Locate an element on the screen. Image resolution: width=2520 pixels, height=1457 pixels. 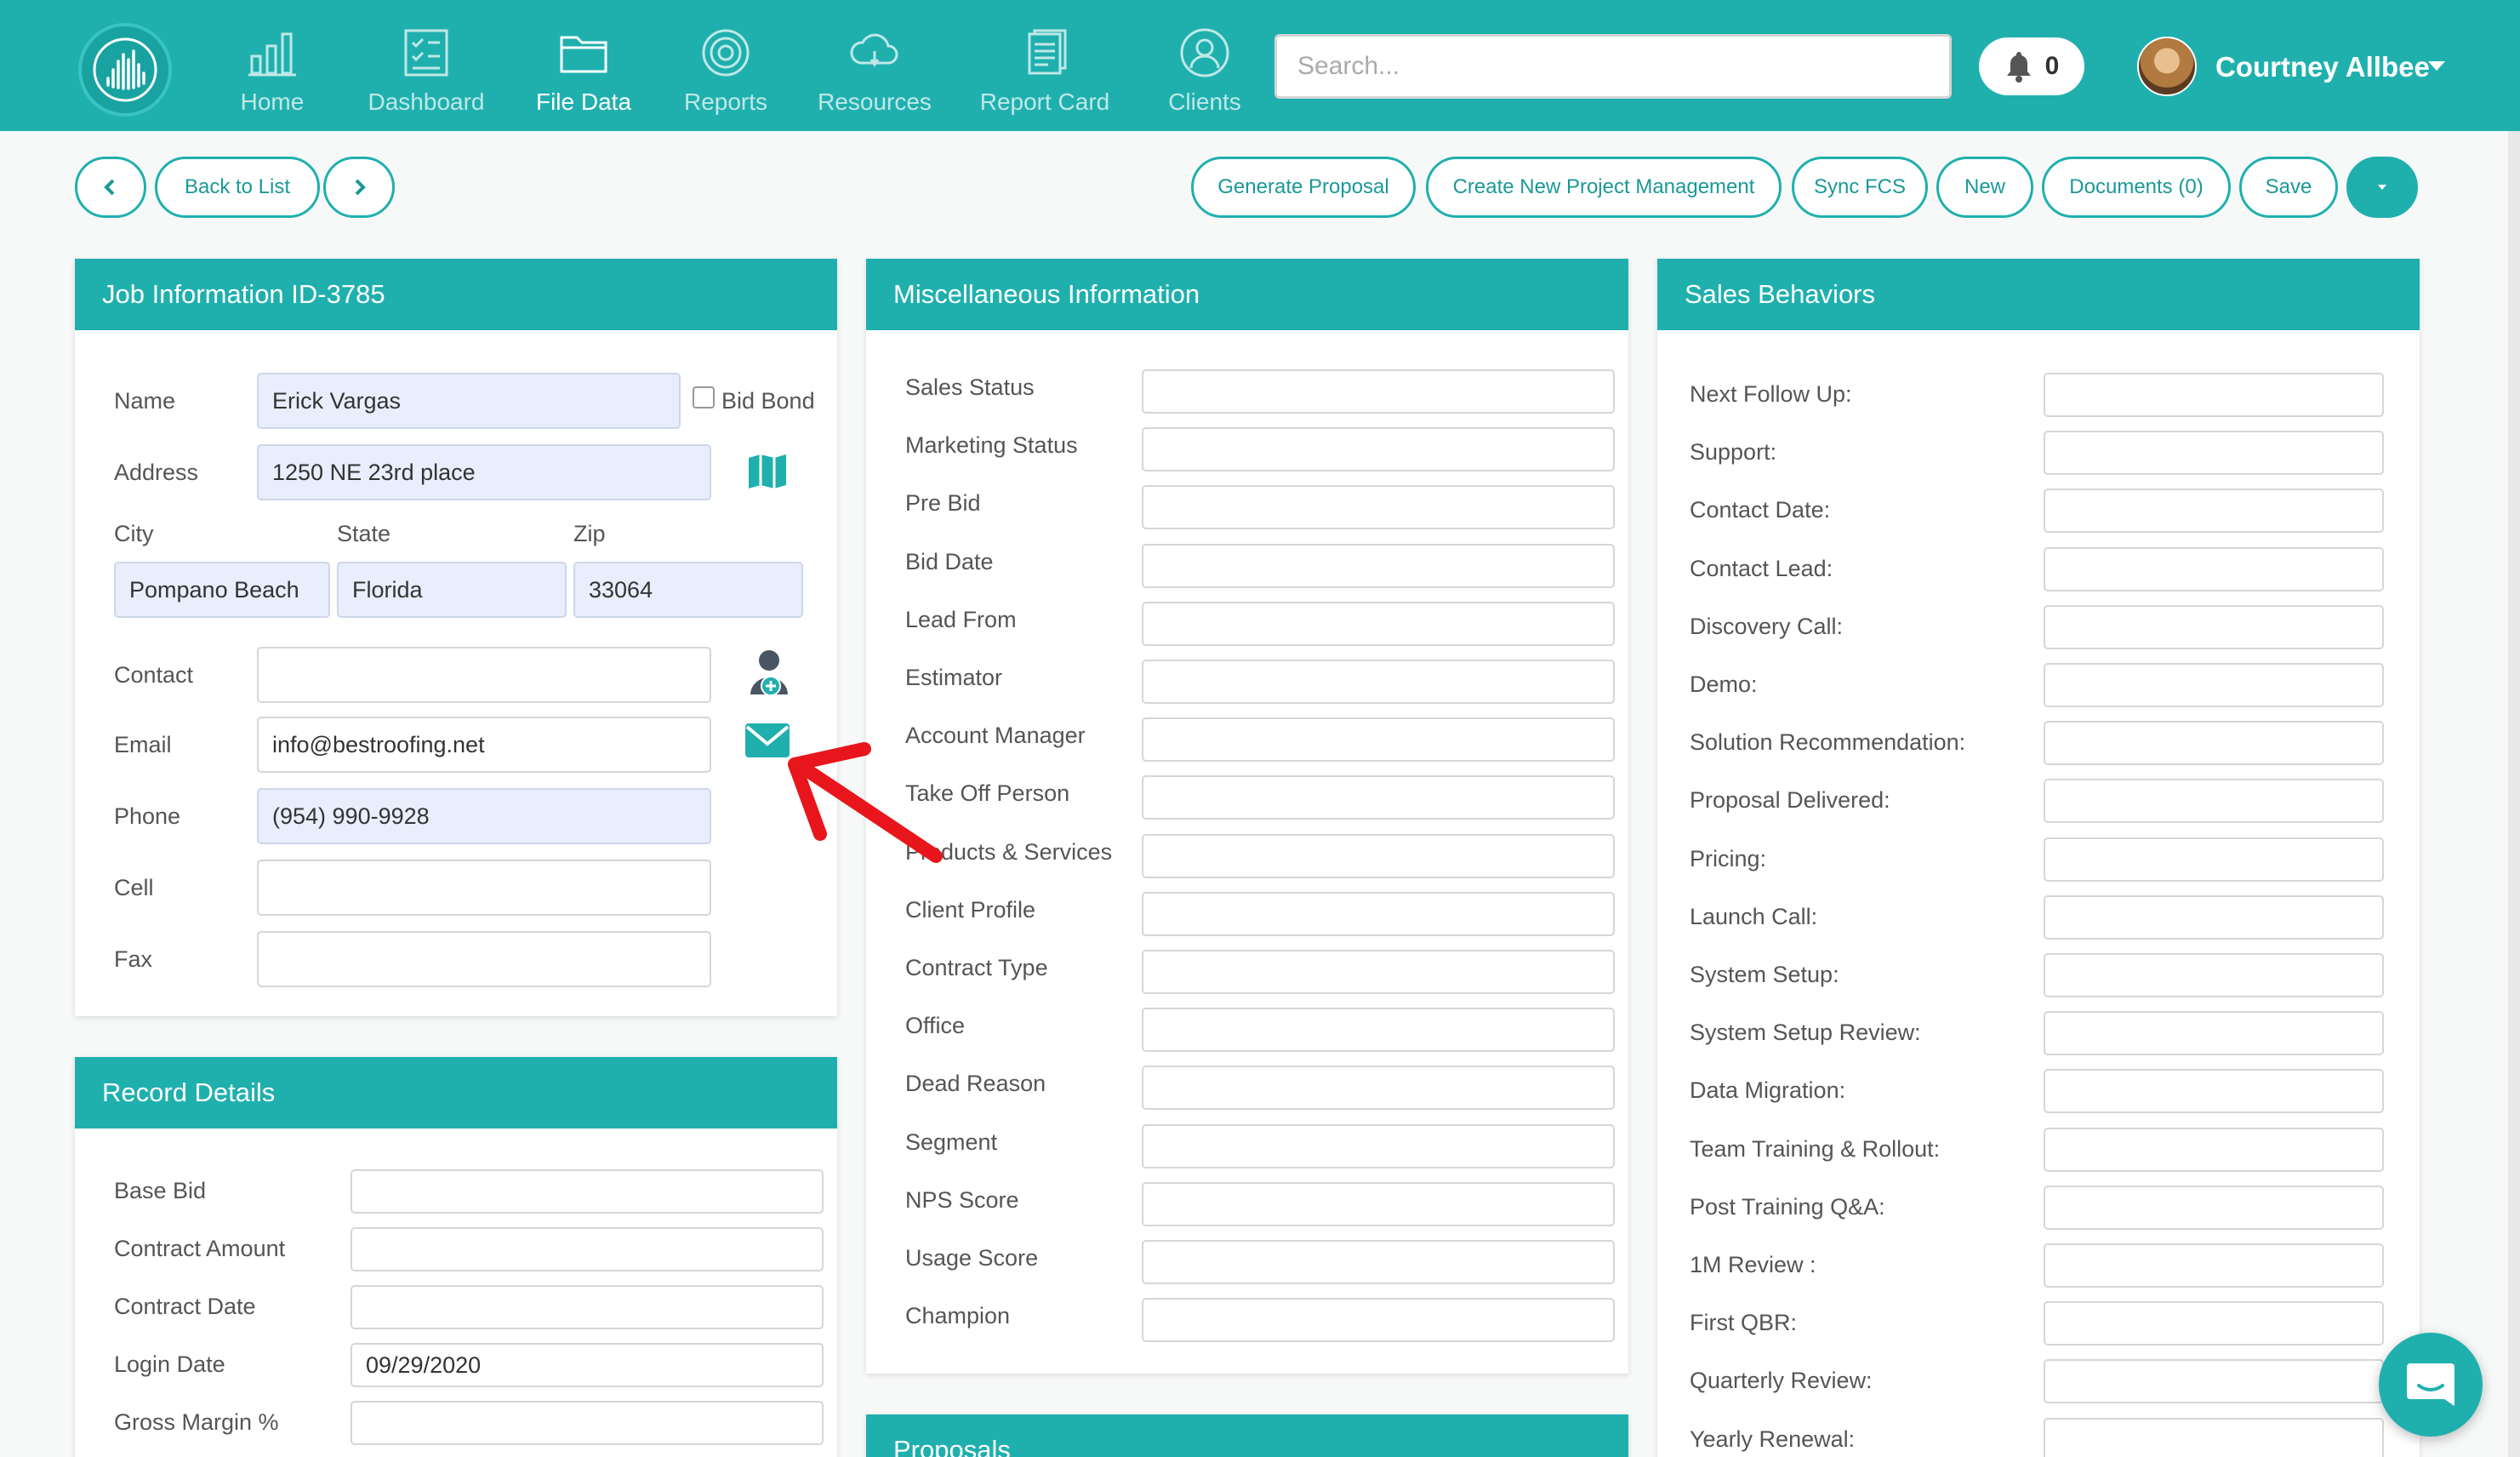
name-input is located at coordinates (469, 401).